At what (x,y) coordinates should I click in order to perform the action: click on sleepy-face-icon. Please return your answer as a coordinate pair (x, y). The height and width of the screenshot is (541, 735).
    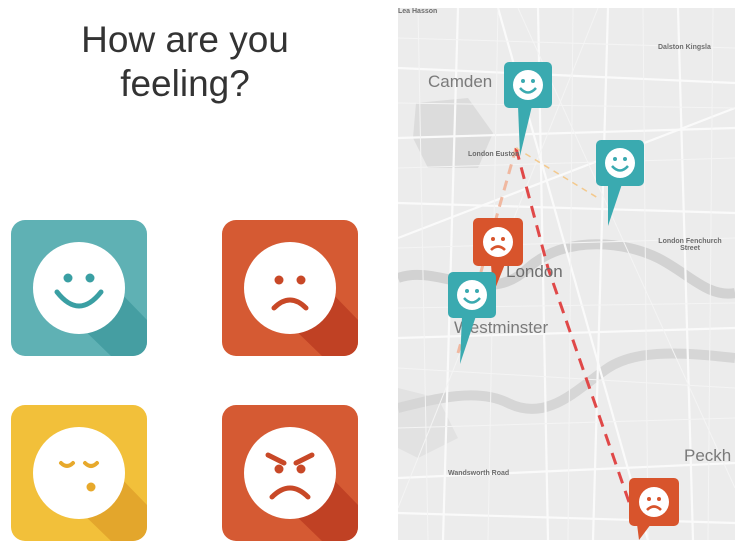
    Looking at the image, I should click on (79, 473).